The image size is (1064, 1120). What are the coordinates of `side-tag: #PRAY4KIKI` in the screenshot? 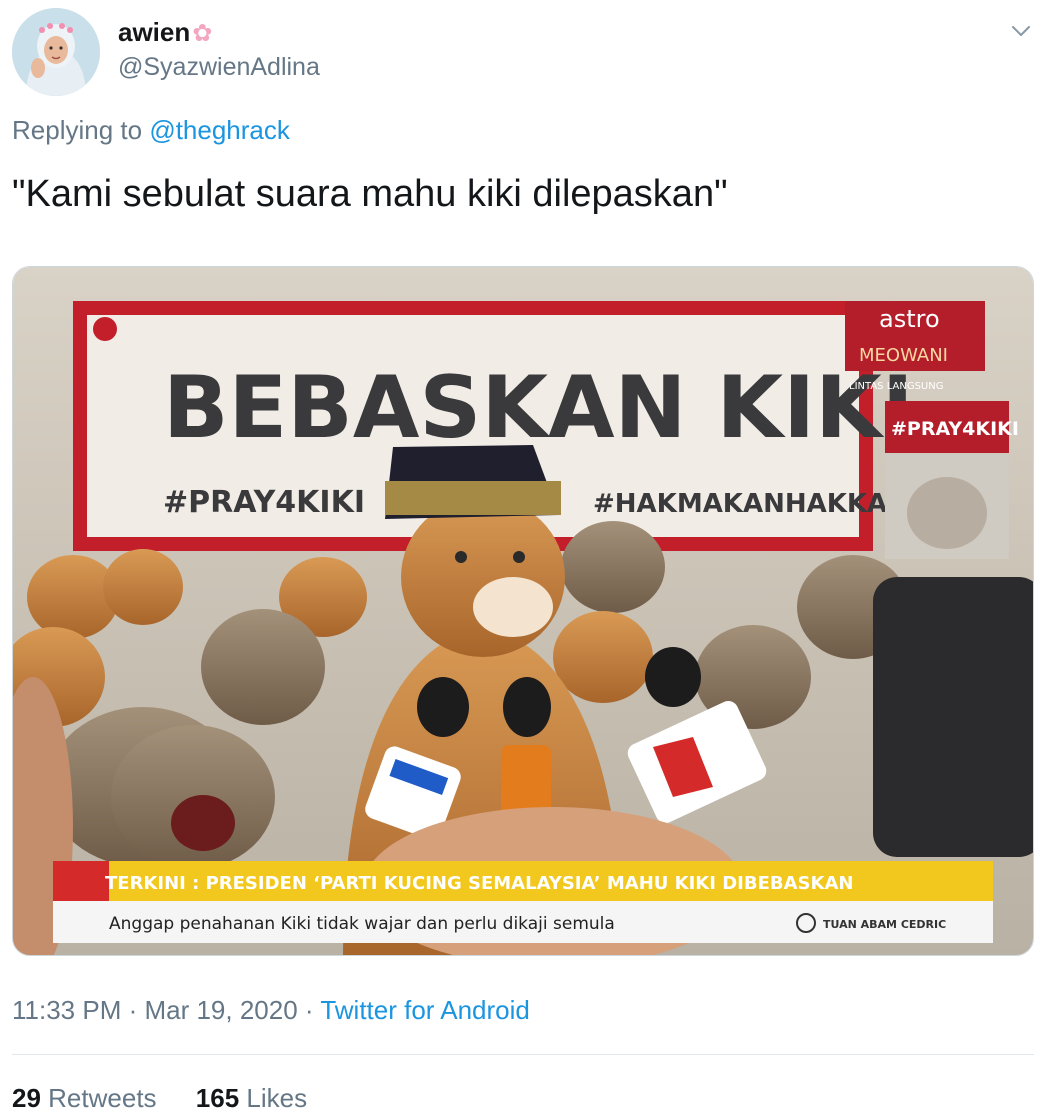 It's located at (955, 429).